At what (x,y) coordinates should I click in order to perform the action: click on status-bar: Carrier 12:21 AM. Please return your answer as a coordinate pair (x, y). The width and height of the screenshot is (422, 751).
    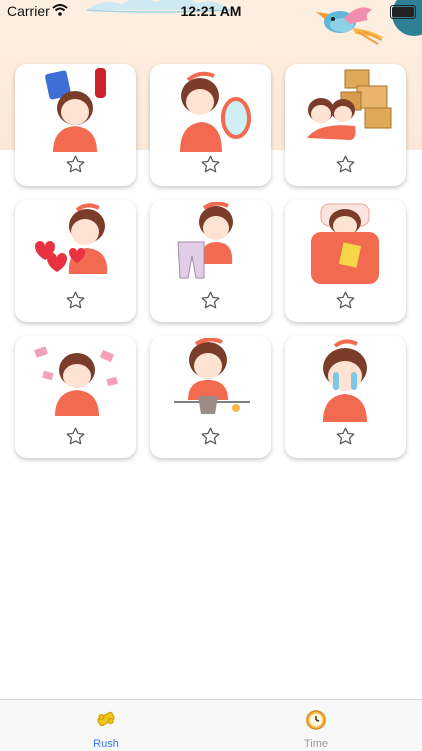
    Looking at the image, I should click on (211, 11).